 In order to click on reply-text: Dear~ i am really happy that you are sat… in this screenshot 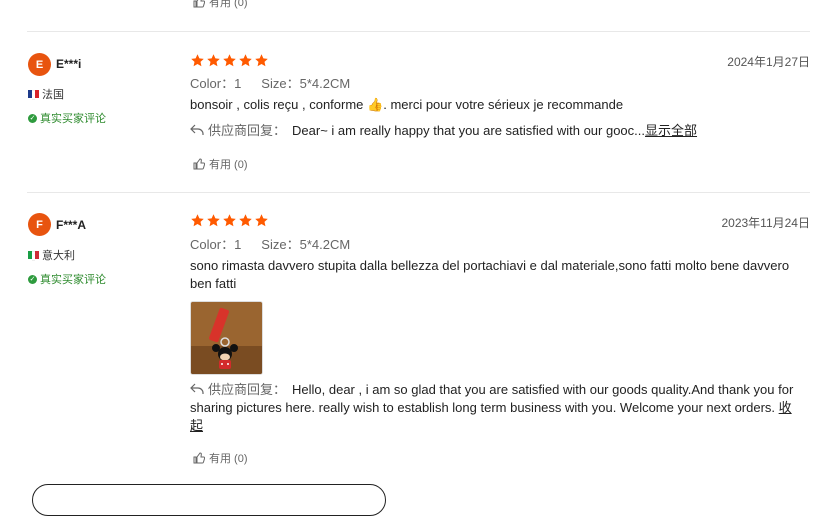, I will do `click(469, 130)`.